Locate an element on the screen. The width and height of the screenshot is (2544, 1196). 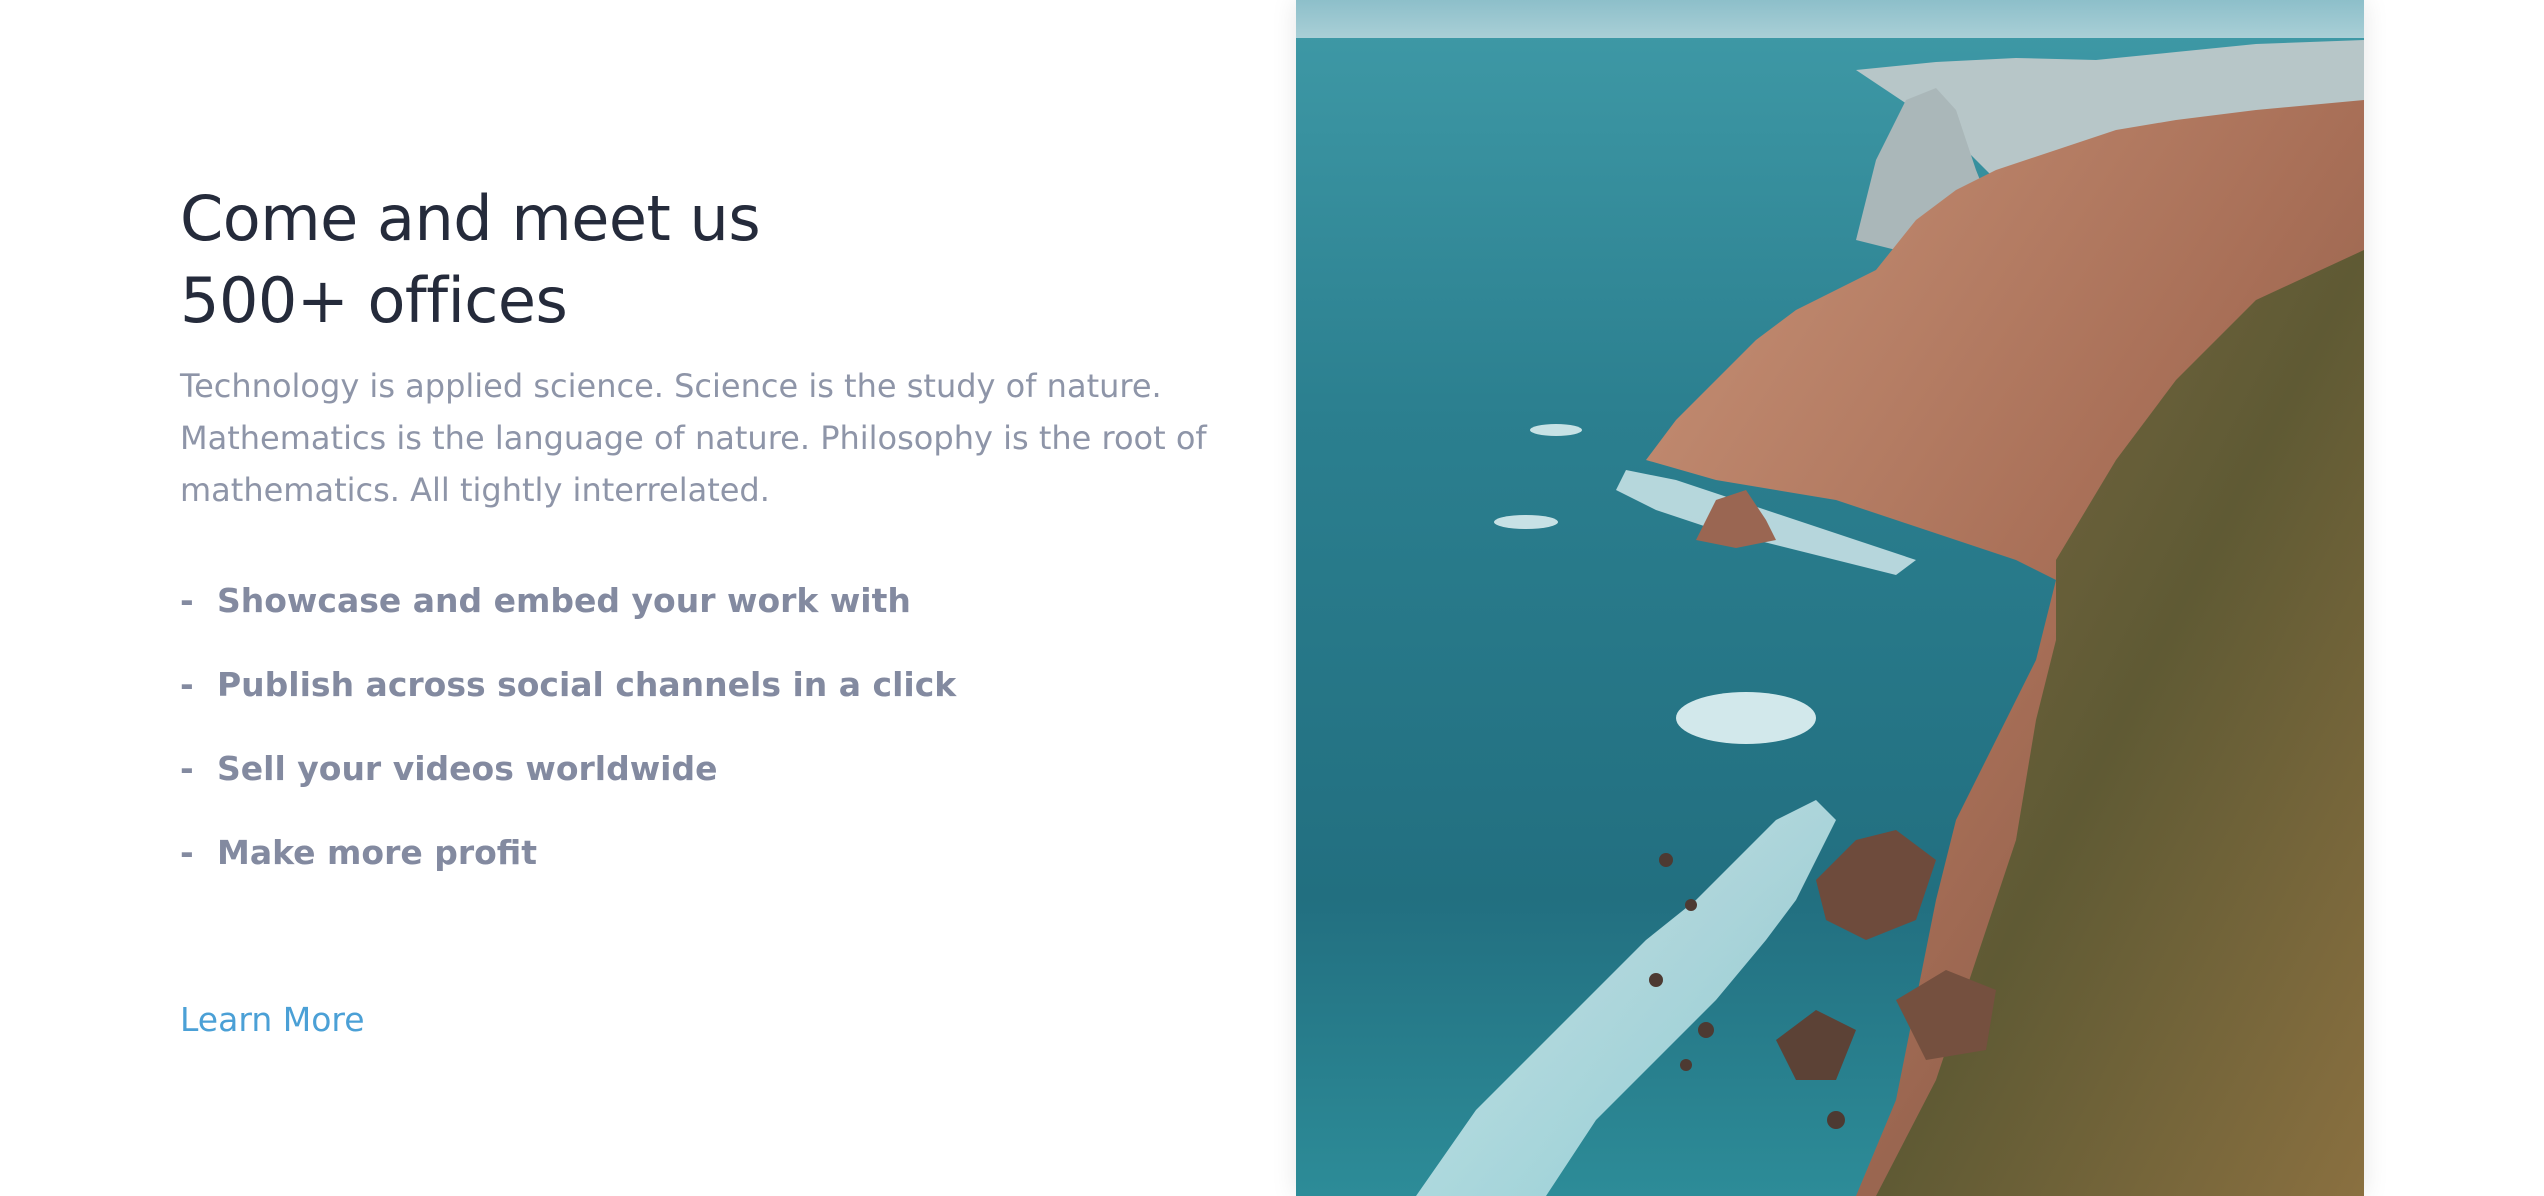
feature-item: - Showcase and embed your work with is located at coordinates (710, 600).